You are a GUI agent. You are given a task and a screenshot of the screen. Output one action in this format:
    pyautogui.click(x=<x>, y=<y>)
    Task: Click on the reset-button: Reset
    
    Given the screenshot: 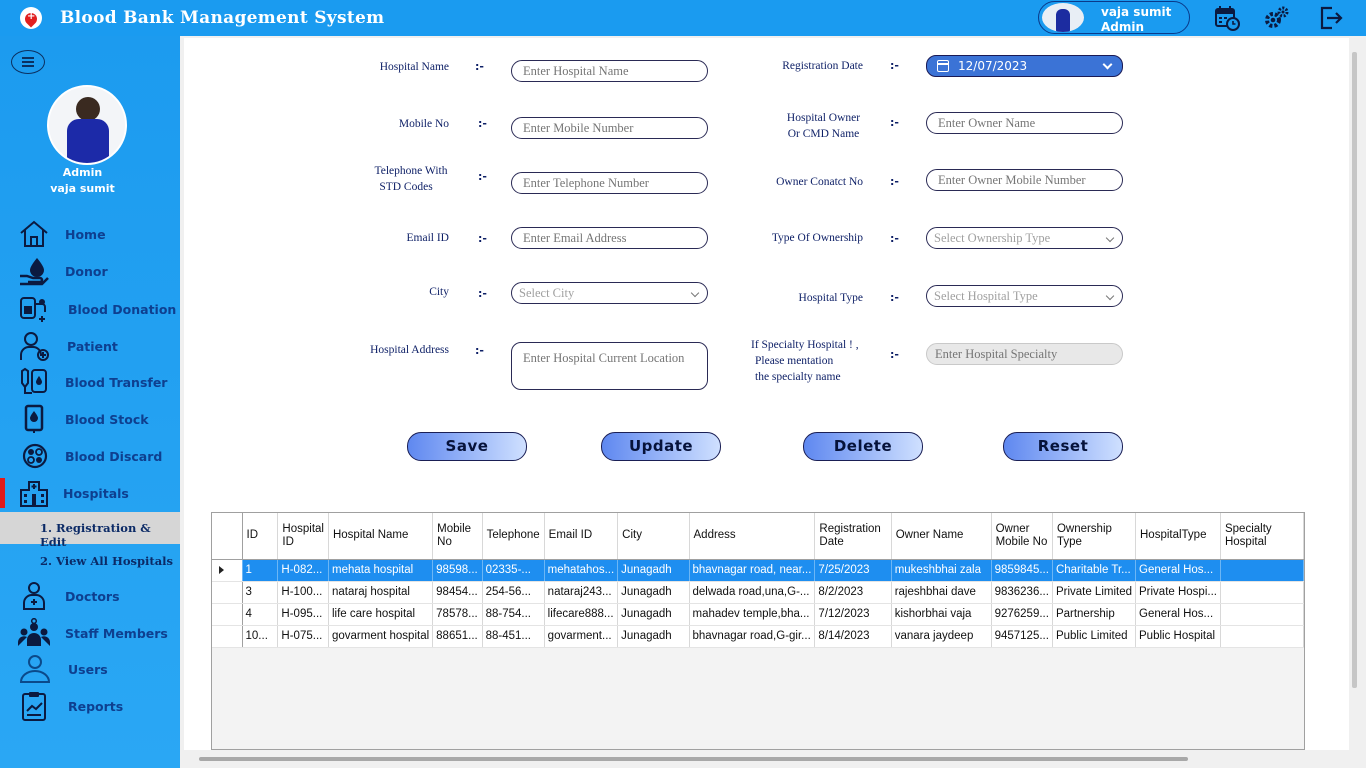 What is the action you would take?
    pyautogui.click(x=1063, y=446)
    